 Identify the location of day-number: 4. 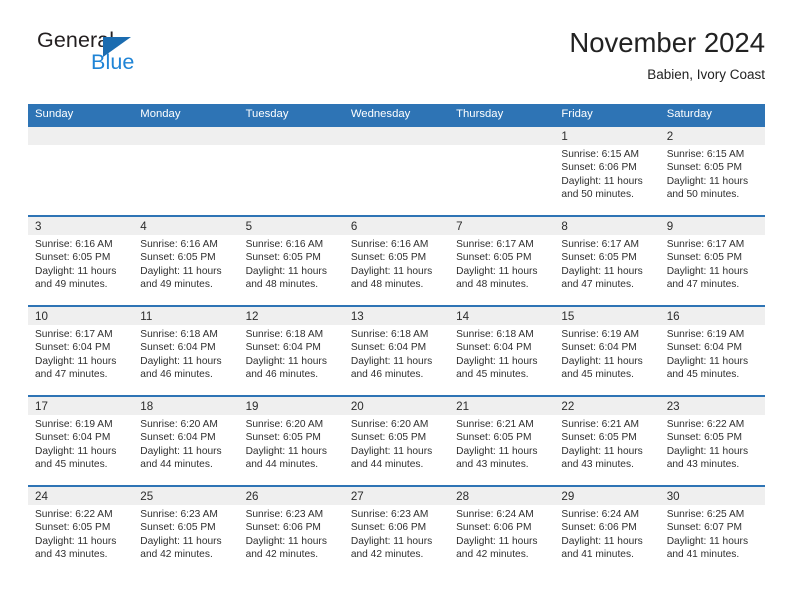
(143, 226).